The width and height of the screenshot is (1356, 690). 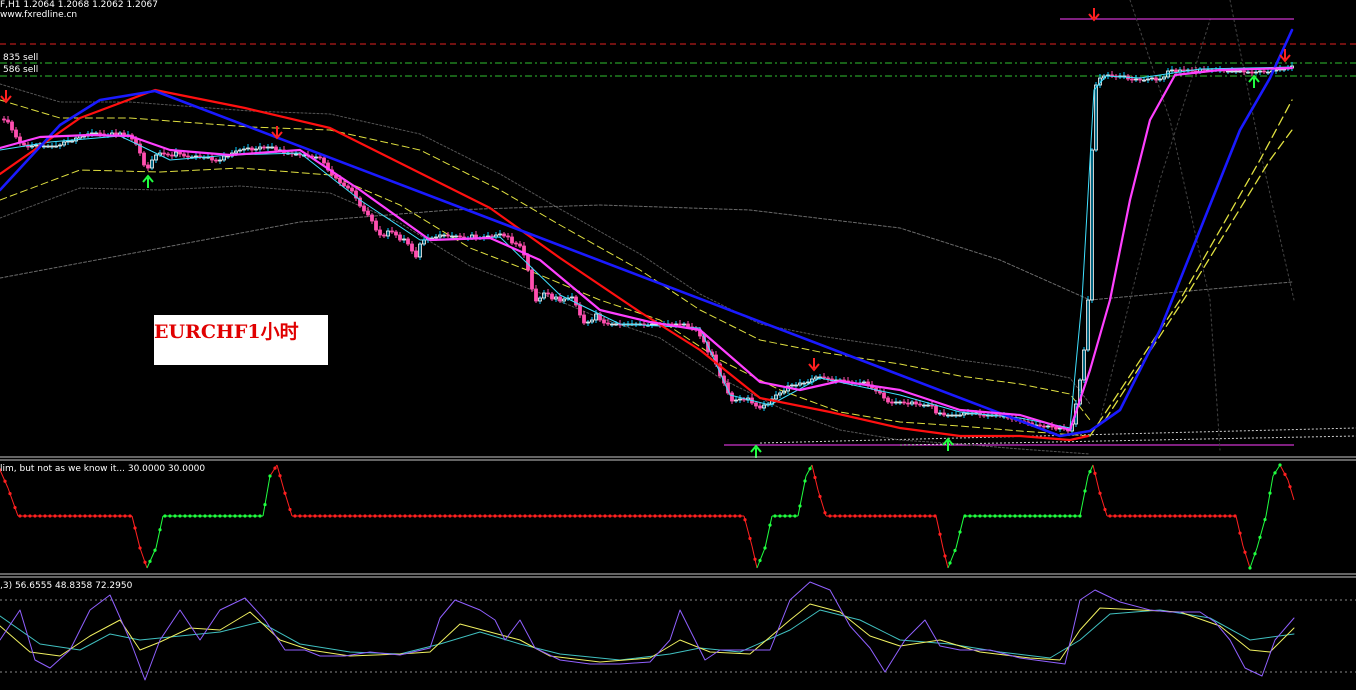 I want to click on annotation-text: EURCHF1小时, so click(x=226, y=332).